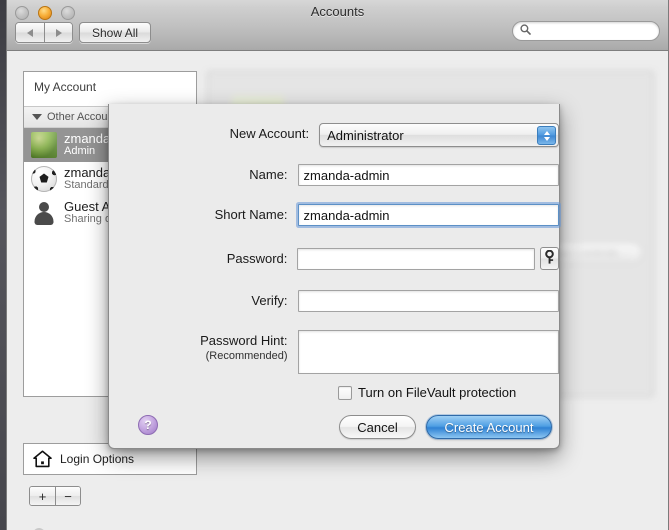 The width and height of the screenshot is (669, 530). Describe the element at coordinates (416, 258) in the screenshot. I see `password-input` at that location.